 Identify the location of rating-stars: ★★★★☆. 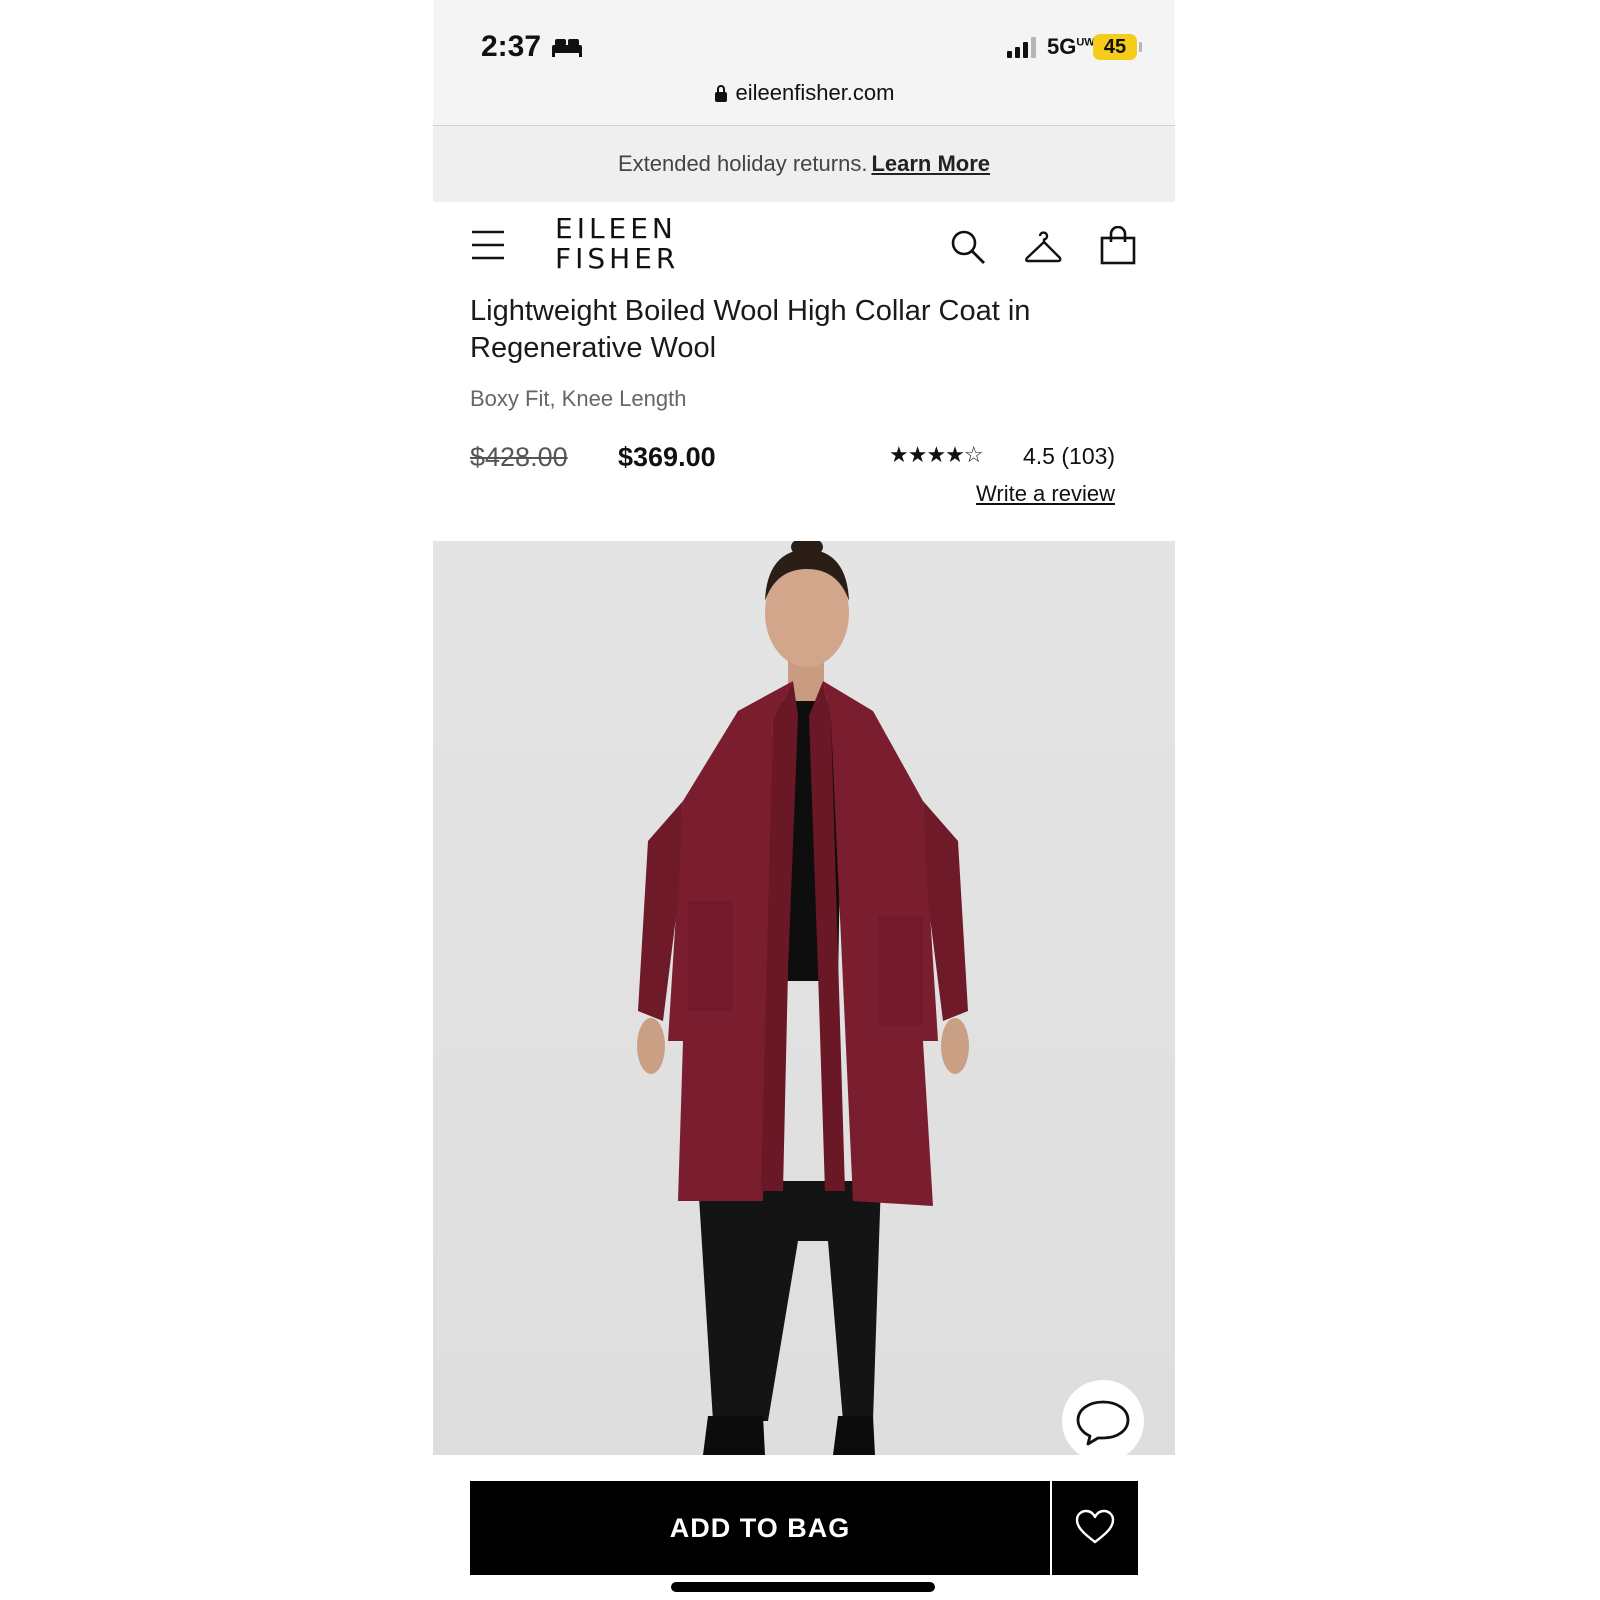
(936, 455).